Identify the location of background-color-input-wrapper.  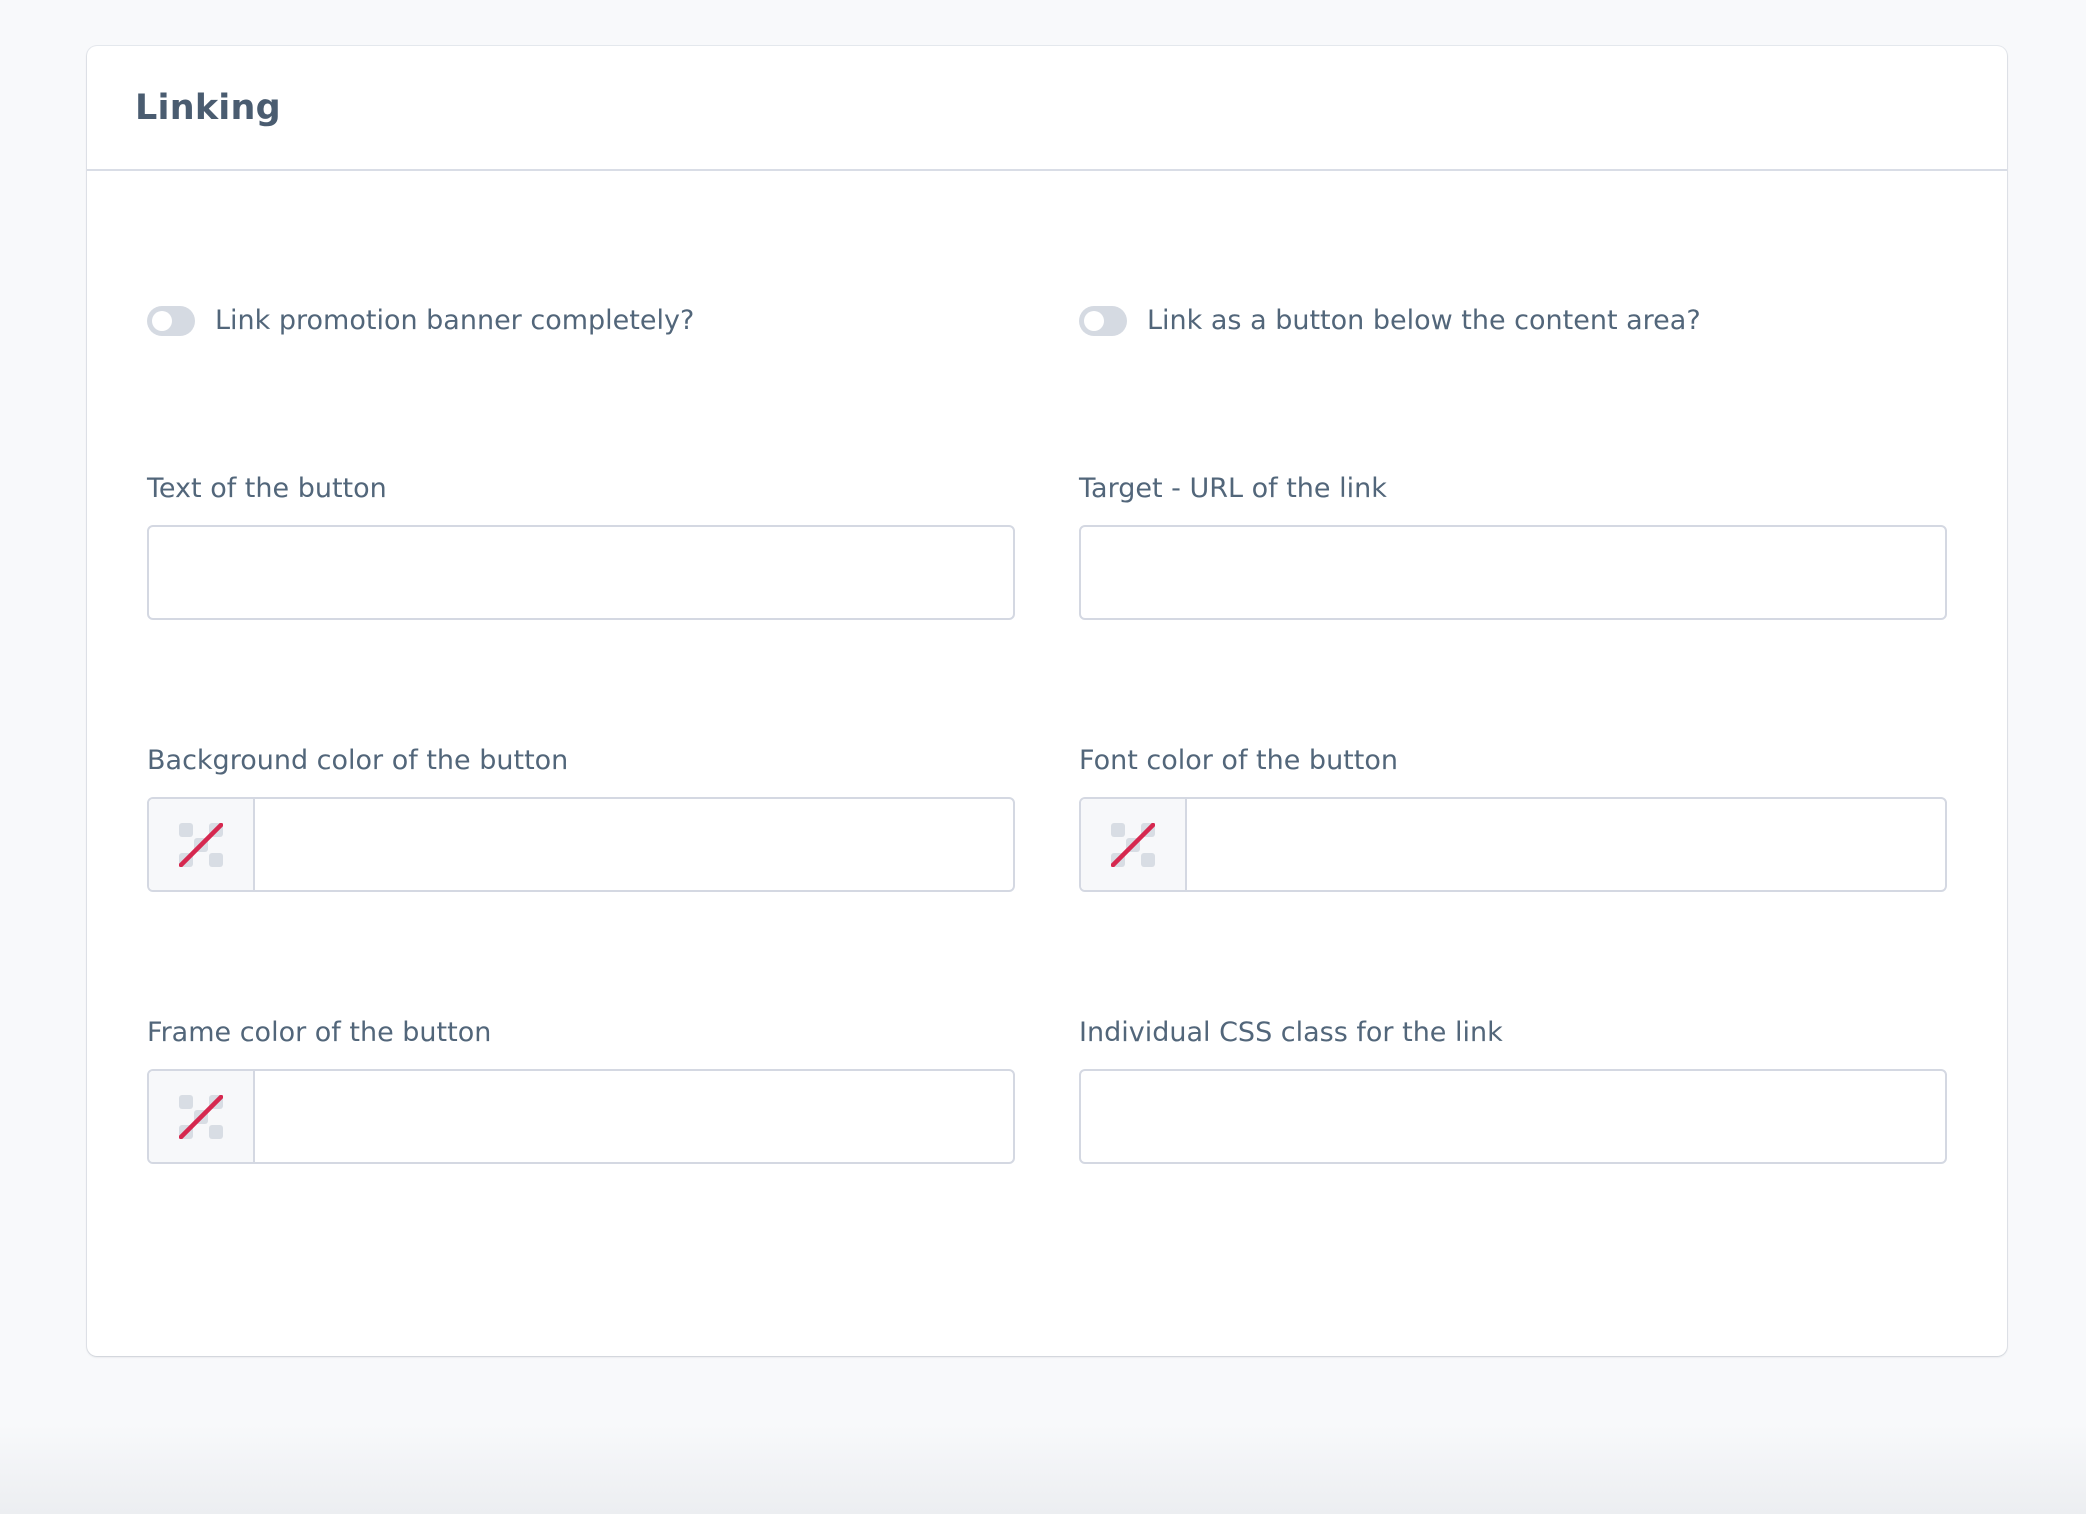
(581, 844).